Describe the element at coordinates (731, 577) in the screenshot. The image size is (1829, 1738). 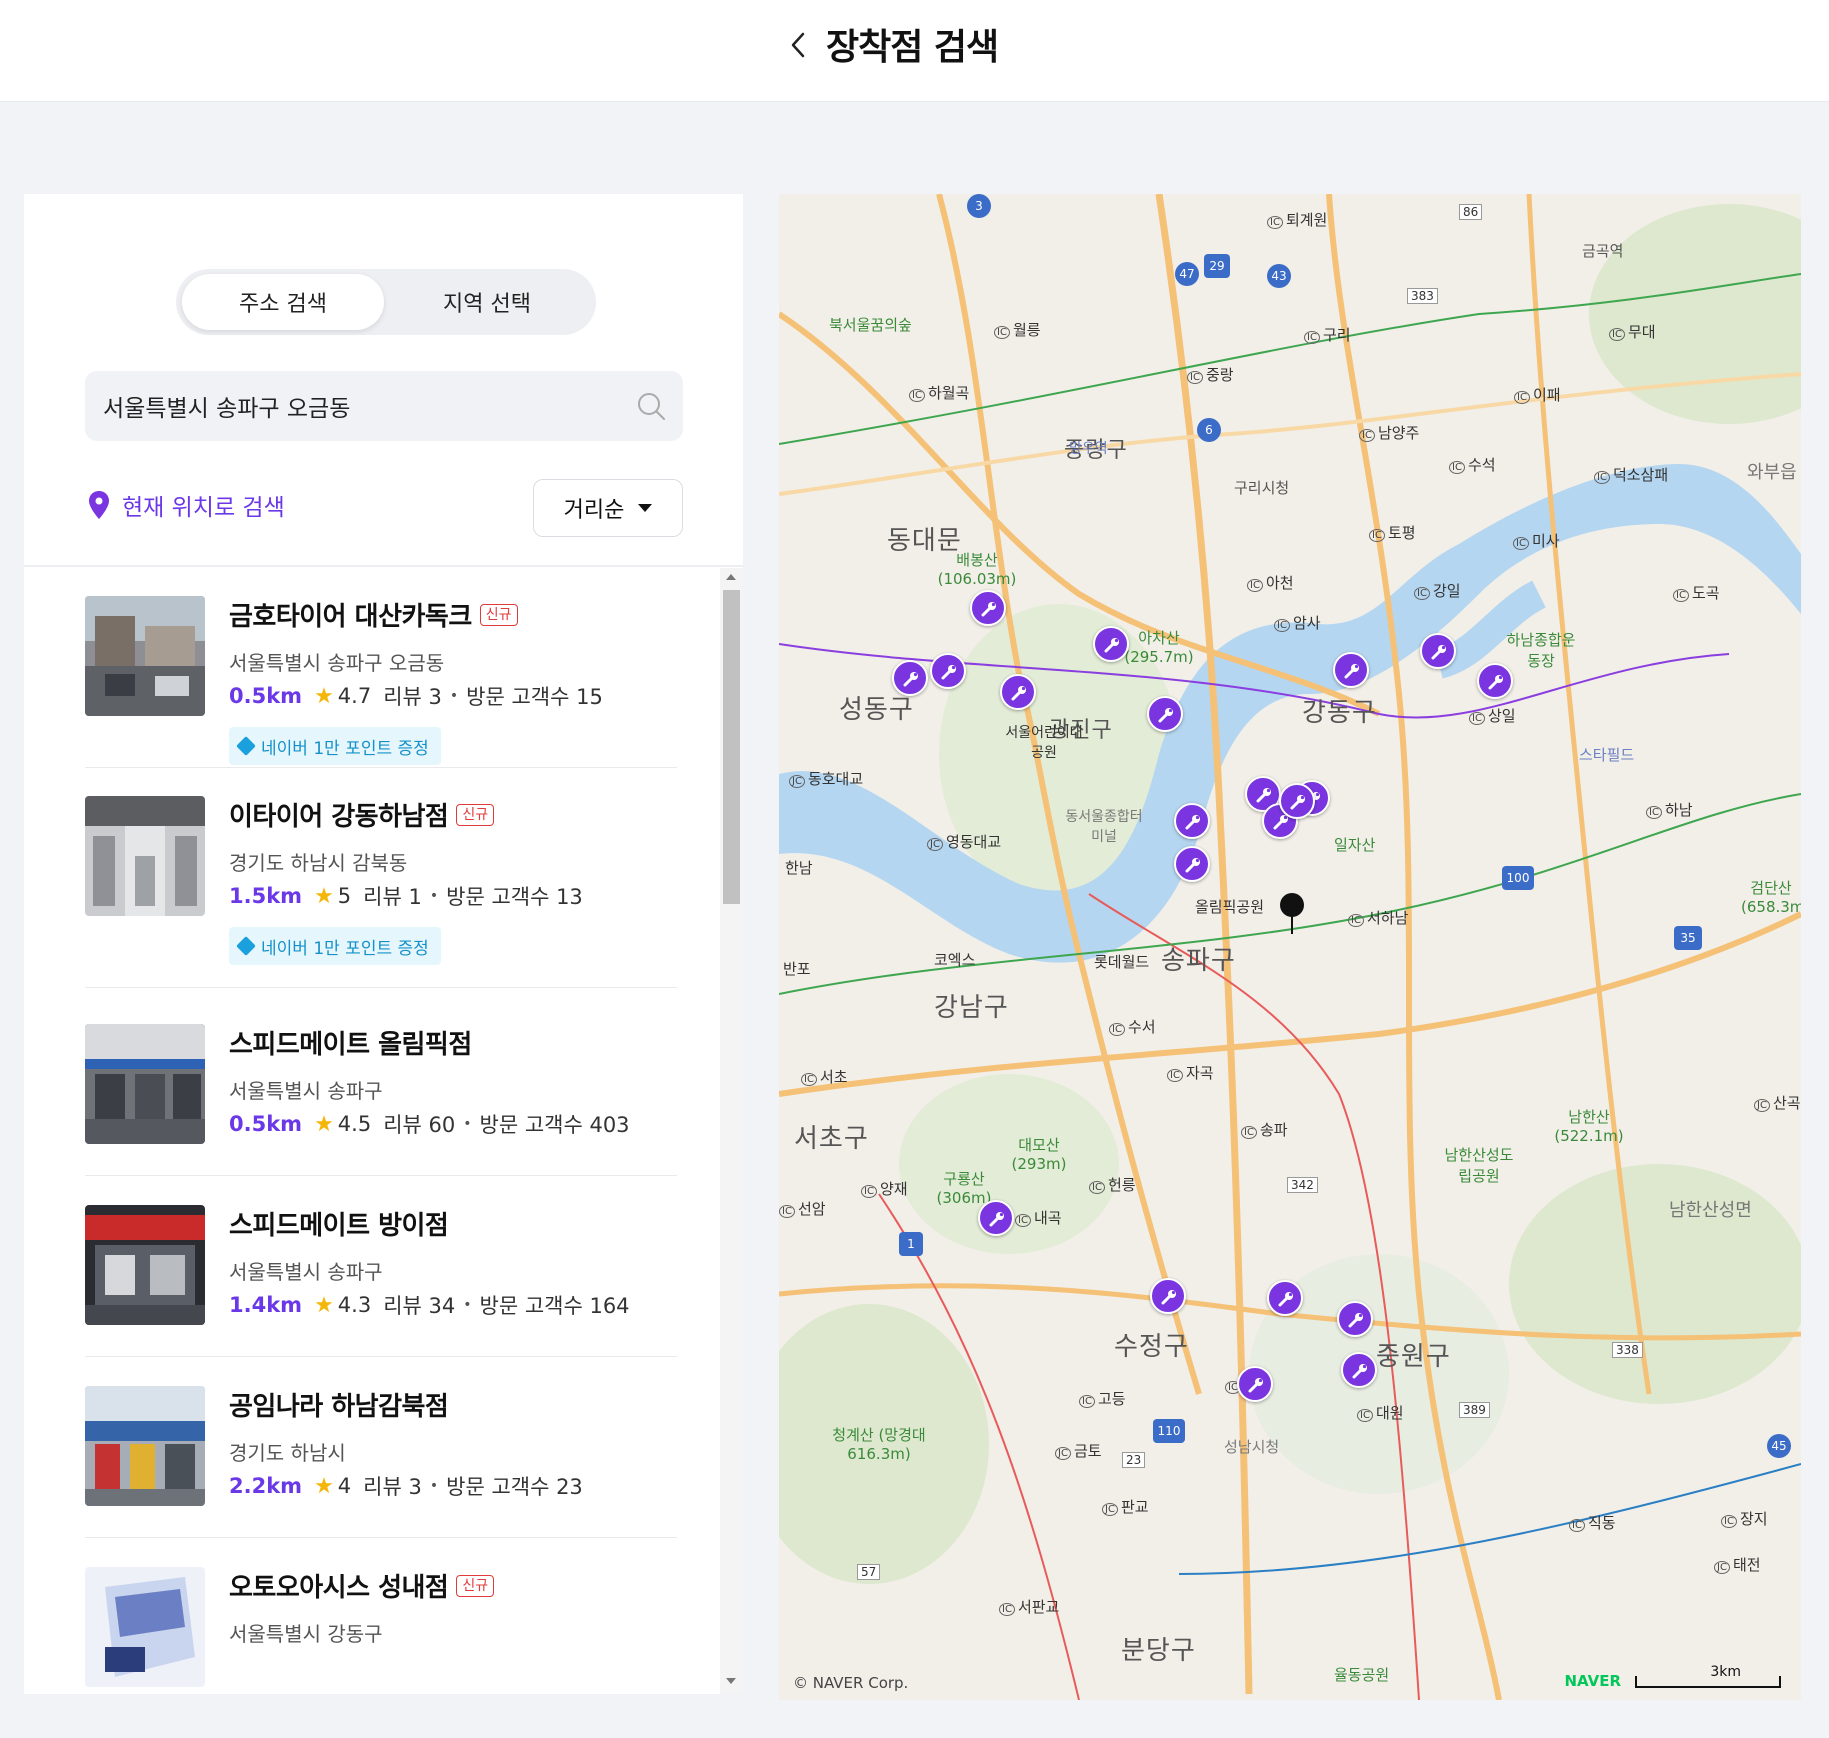
I see `scroll-up-arrow-icon` at that location.